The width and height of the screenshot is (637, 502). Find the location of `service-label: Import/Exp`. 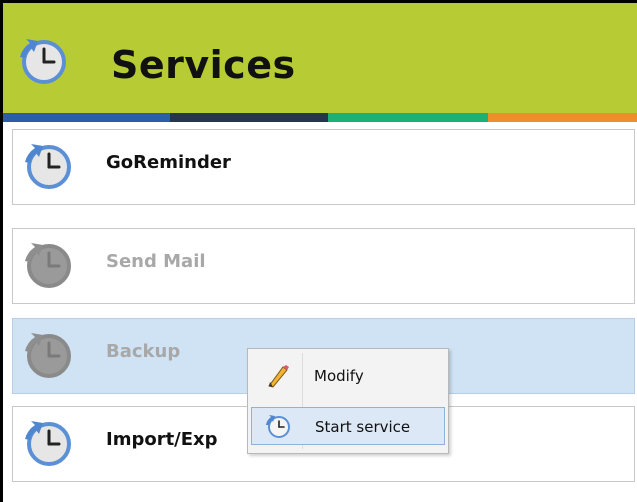

service-label: Import/Exp is located at coordinates (162, 439).